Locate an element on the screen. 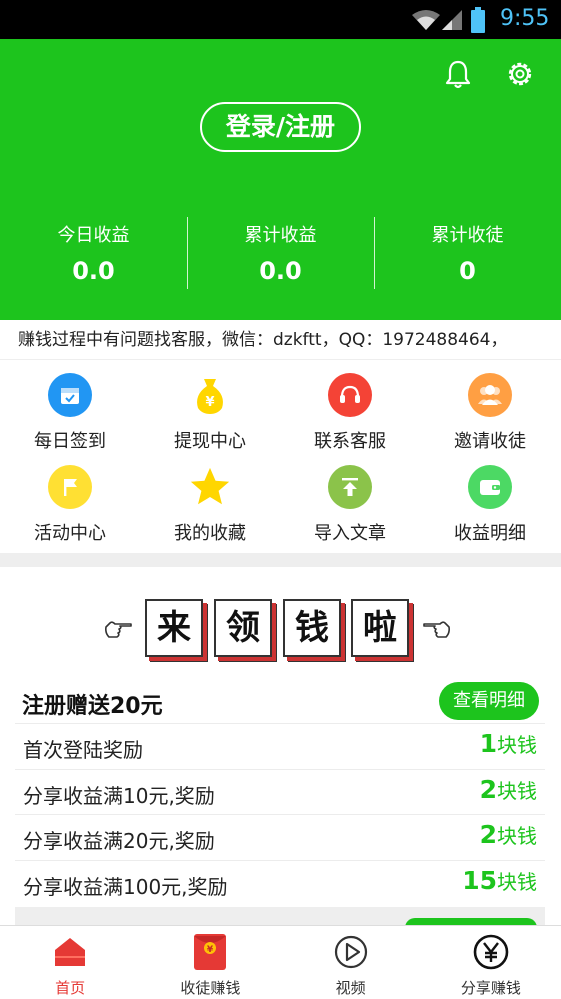 Image resolution: width=561 pixels, height=999 pixels. stat-total-earnings: 累计收益 0.0 is located at coordinates (280, 253).